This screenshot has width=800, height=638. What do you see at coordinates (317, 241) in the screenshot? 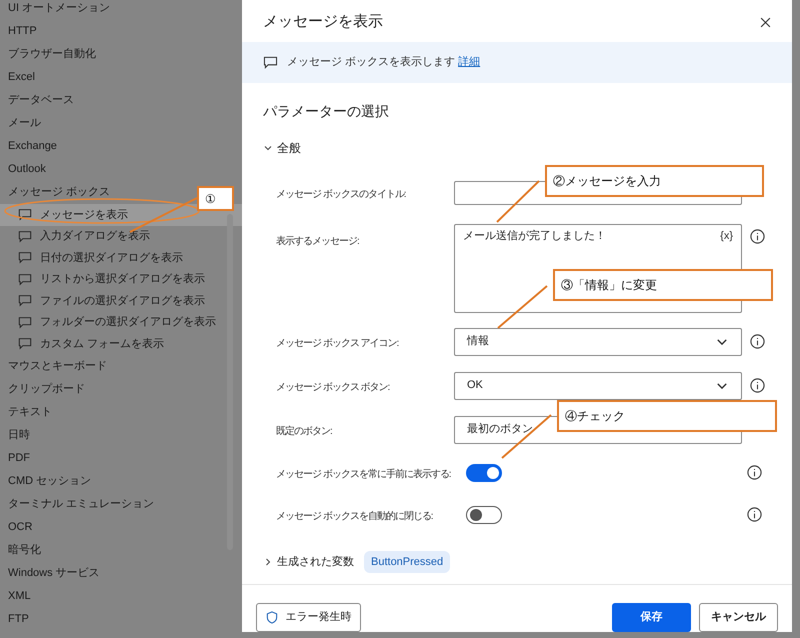
I see `field-label: 表示するメッセージ:` at bounding box center [317, 241].